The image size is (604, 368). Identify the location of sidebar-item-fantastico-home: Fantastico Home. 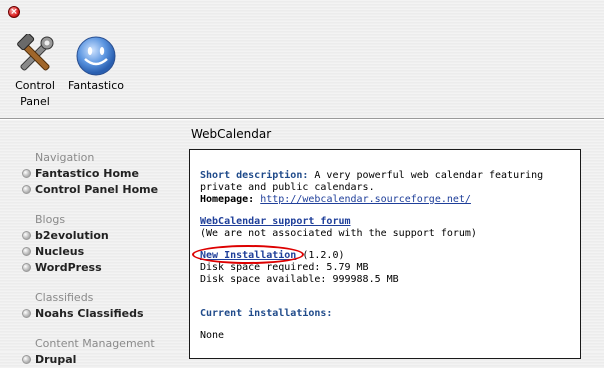
(102, 174).